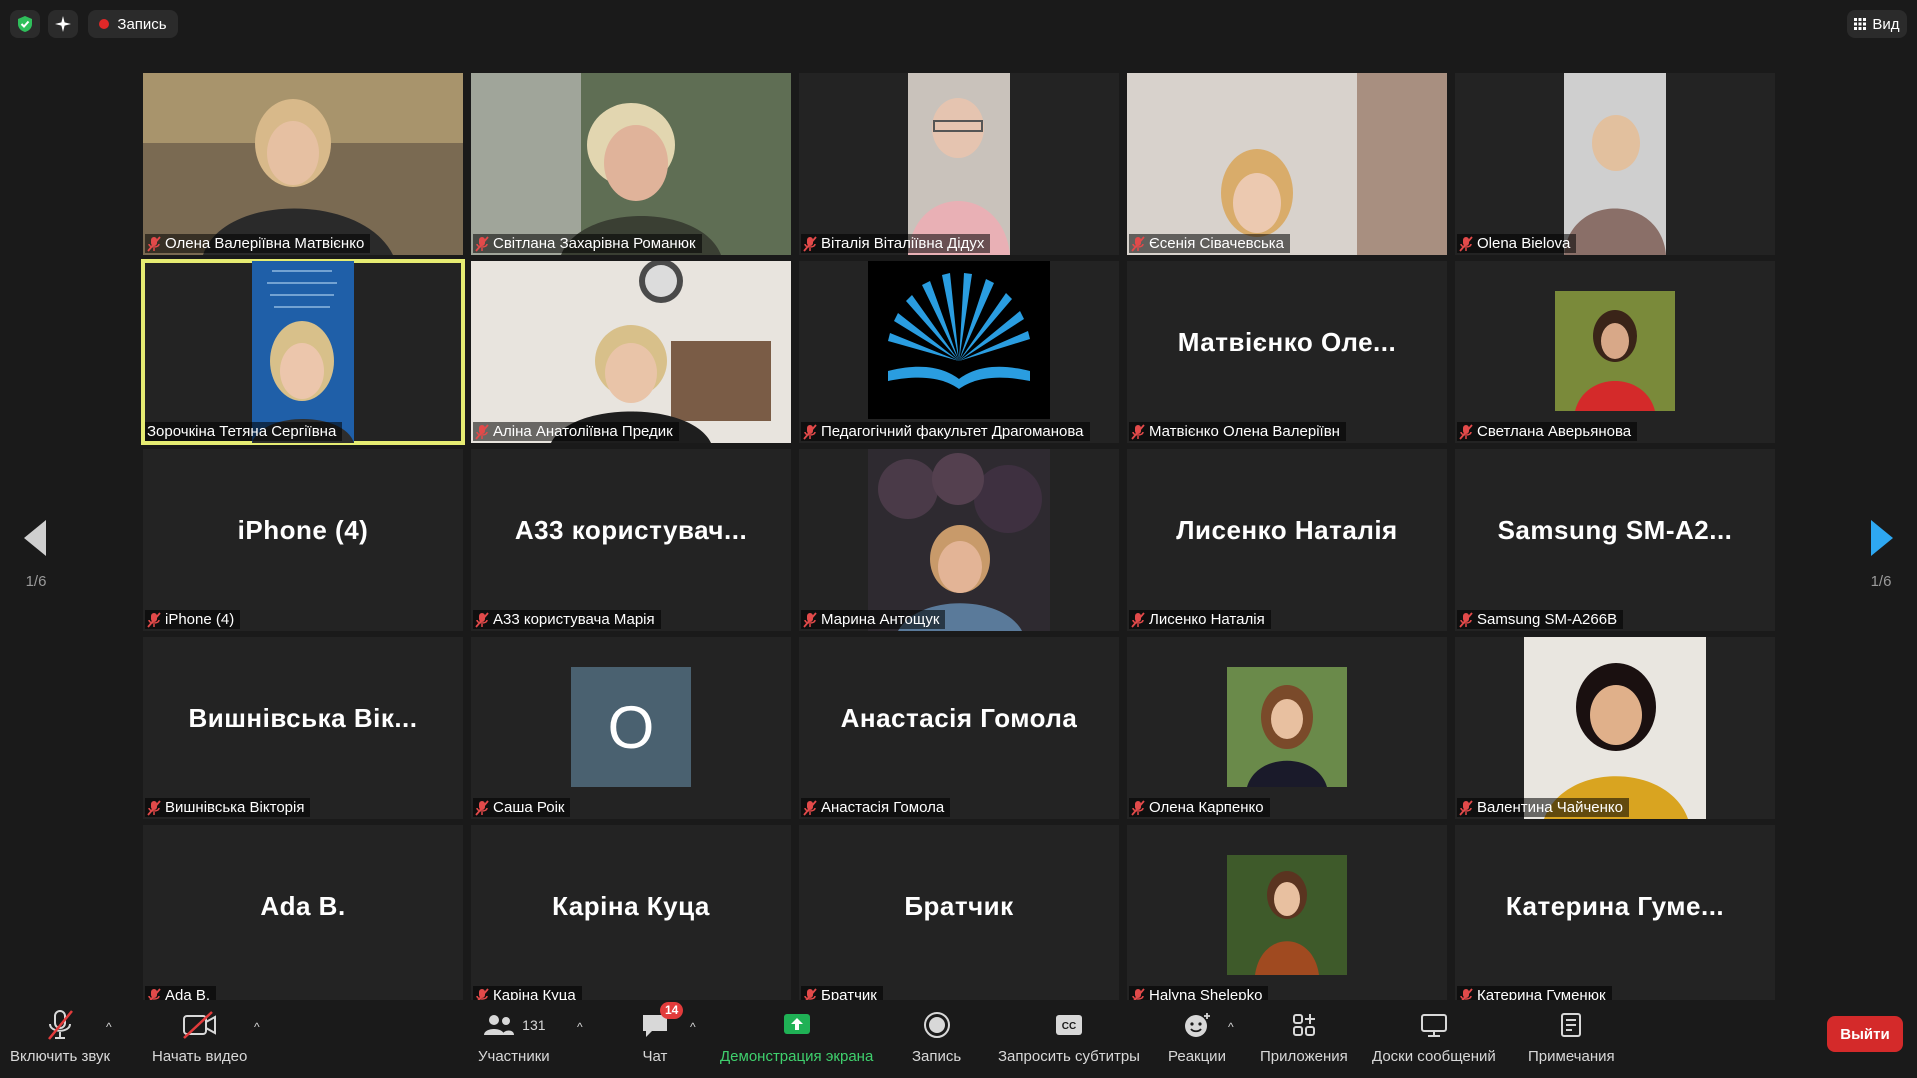  I want to click on request-captions-button: CC Запросить субтитры, so click(1069, 1036).